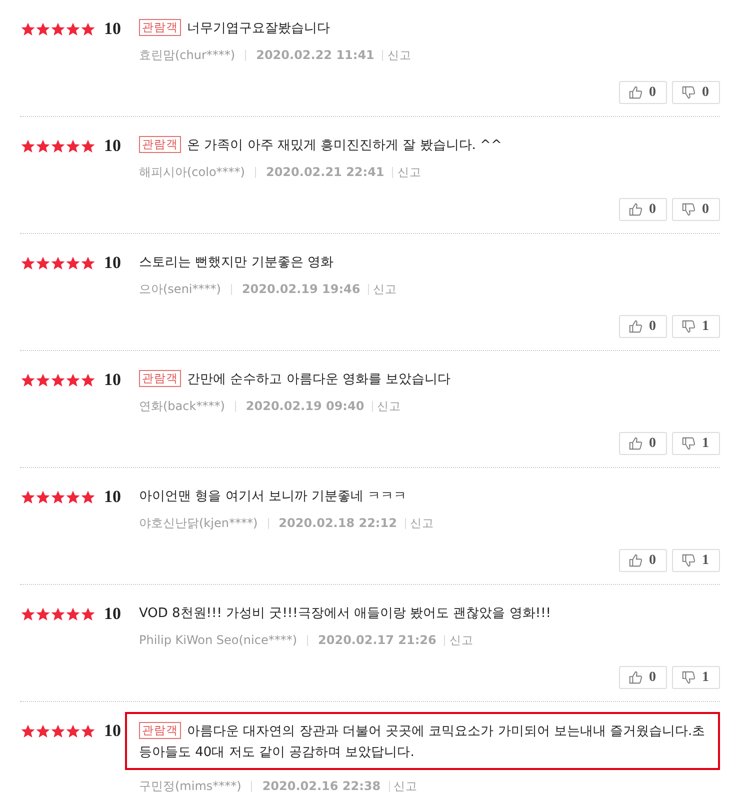 This screenshot has height=798, width=738. What do you see at coordinates (305, 406) in the screenshot?
I see `review-date: 2020.02.19 09:40` at bounding box center [305, 406].